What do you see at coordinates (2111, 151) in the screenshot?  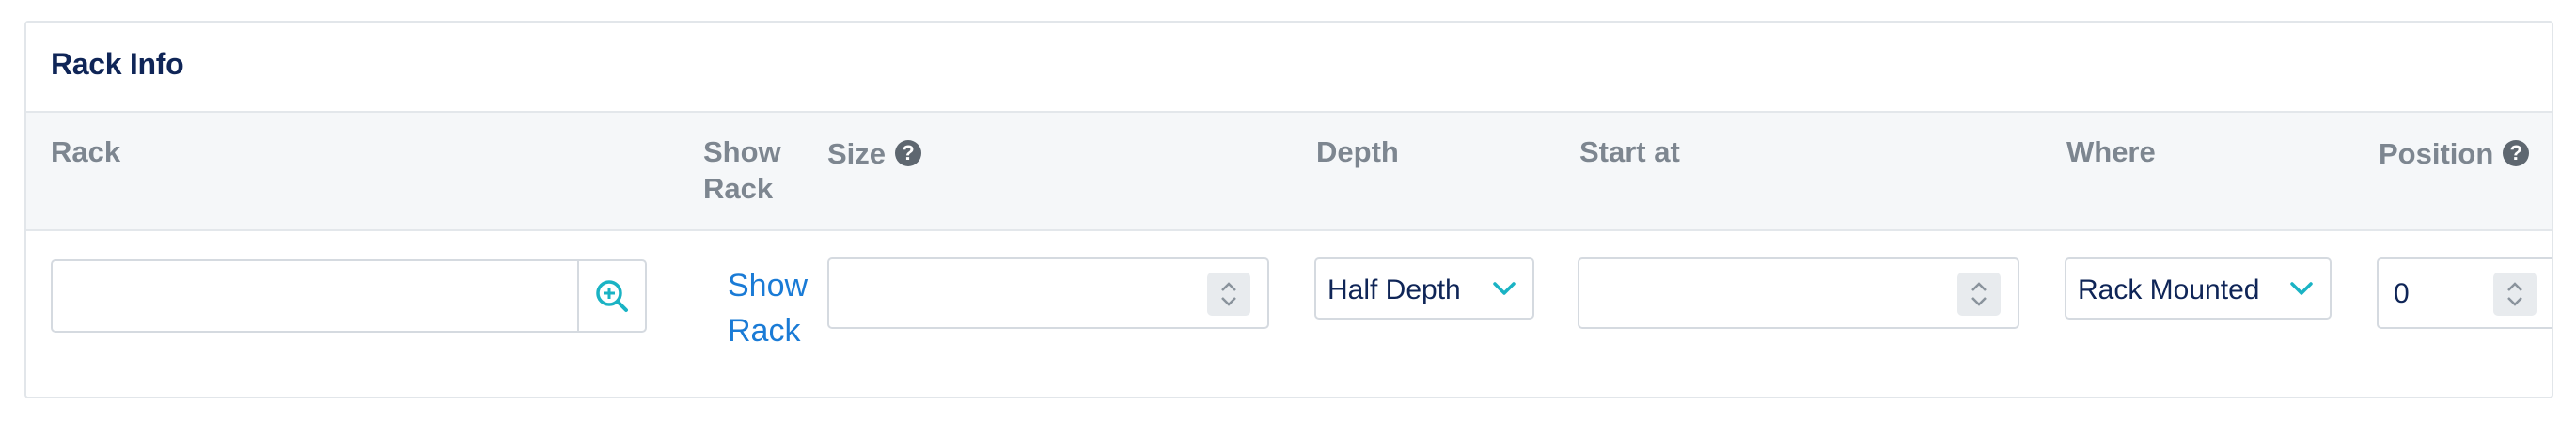 I see `column-header-where: Where` at bounding box center [2111, 151].